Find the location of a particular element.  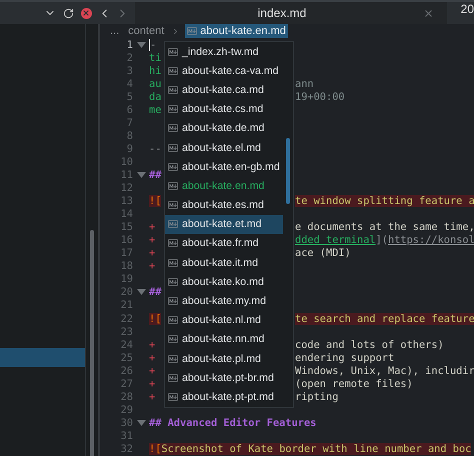

file-item: about-kate.es.md is located at coordinates (224, 205).